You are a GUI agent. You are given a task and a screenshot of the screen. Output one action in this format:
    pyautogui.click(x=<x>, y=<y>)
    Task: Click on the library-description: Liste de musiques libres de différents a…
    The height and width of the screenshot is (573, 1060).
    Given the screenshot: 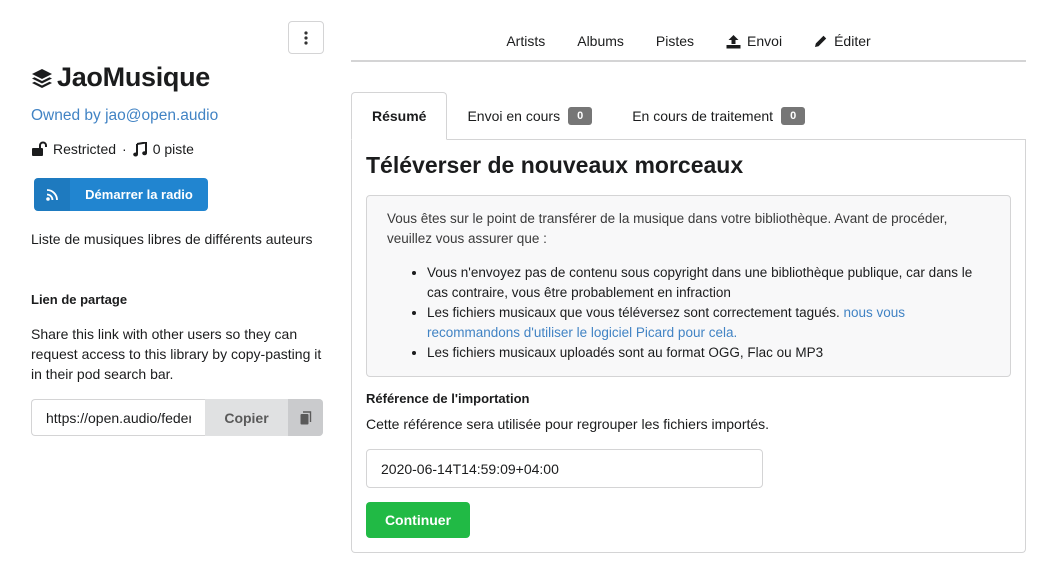 What is the action you would take?
    pyautogui.click(x=172, y=239)
    